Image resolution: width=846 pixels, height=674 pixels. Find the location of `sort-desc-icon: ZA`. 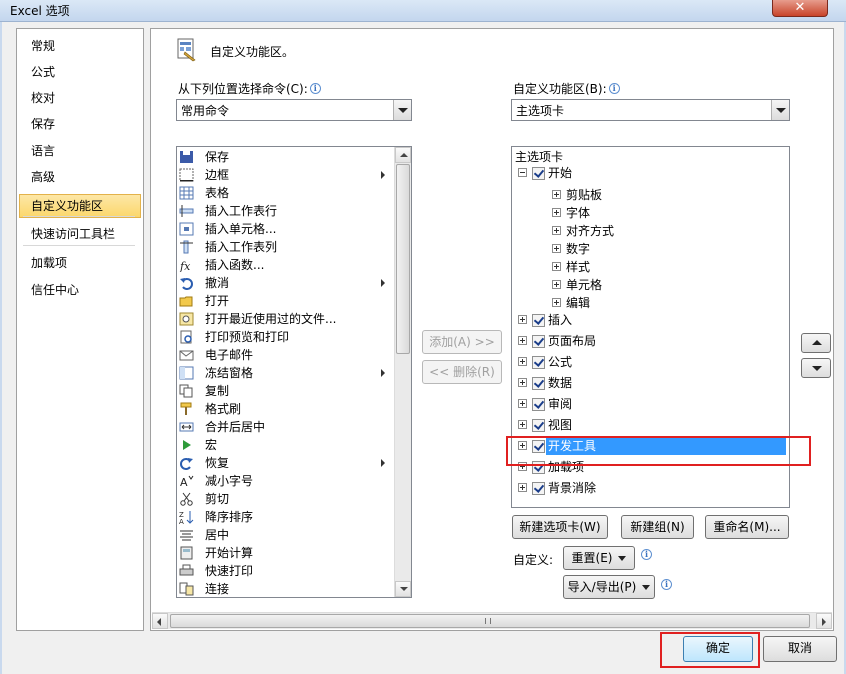

sort-desc-icon: ZA is located at coordinates (186, 518).